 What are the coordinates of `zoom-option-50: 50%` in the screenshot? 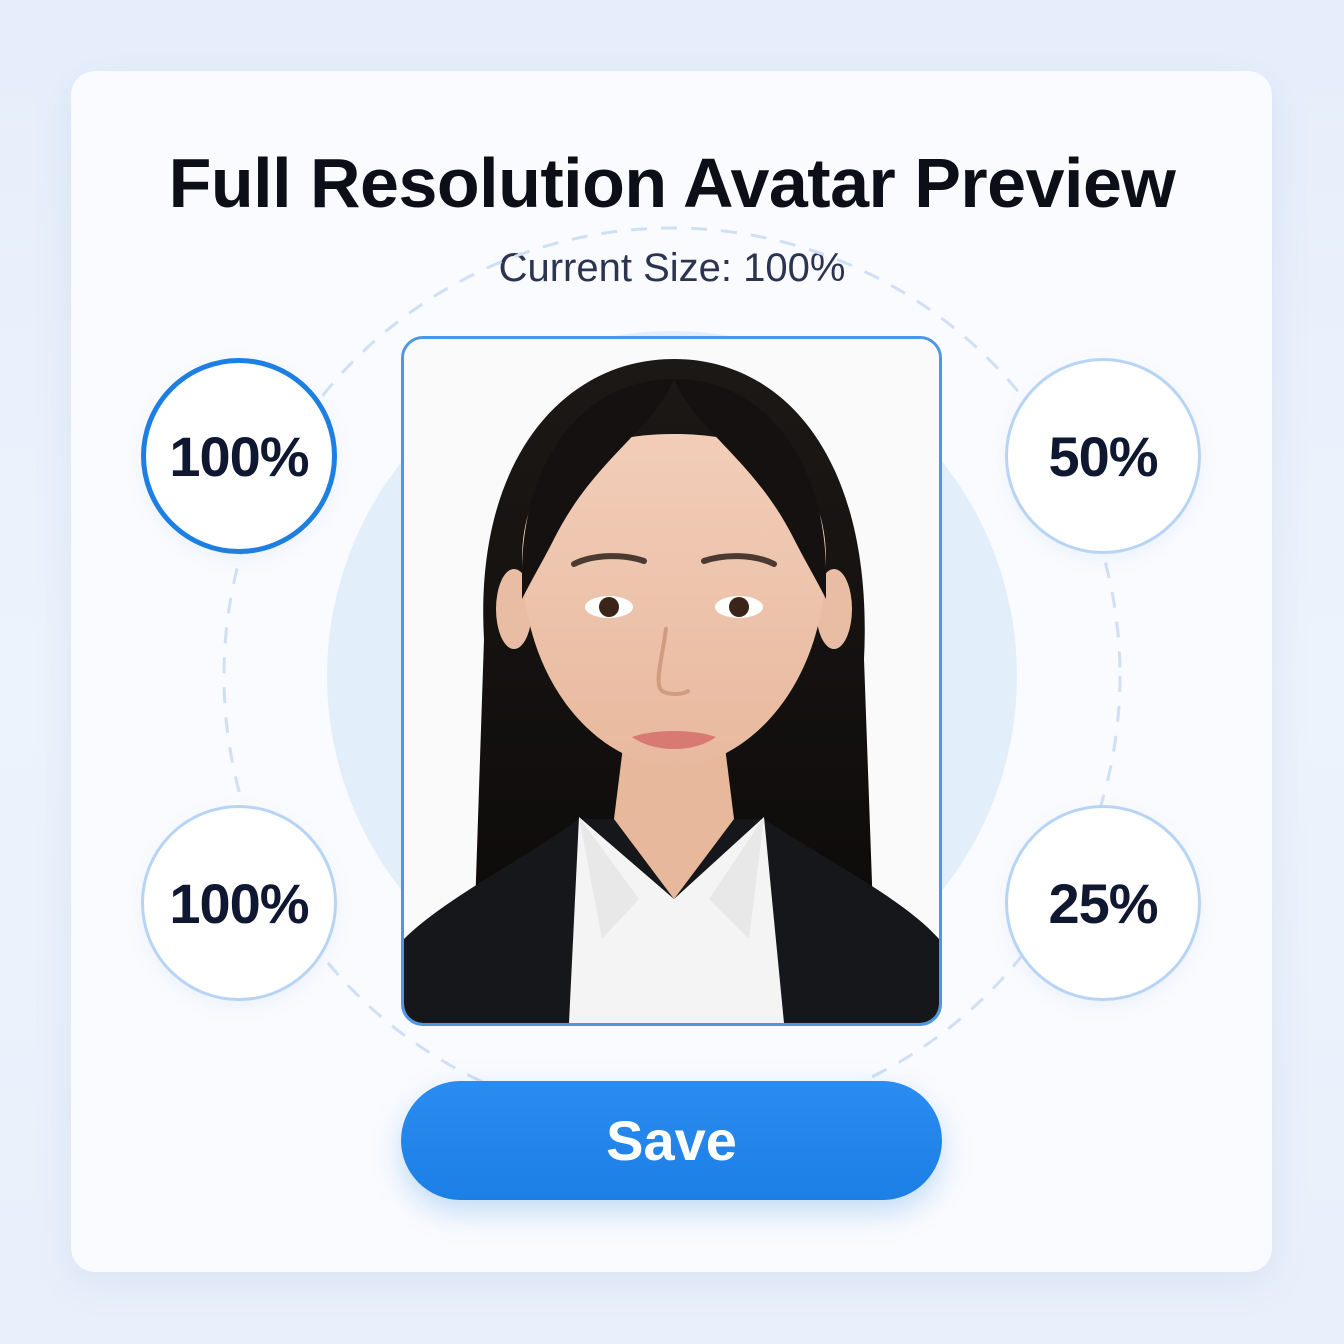 It's located at (1103, 456).